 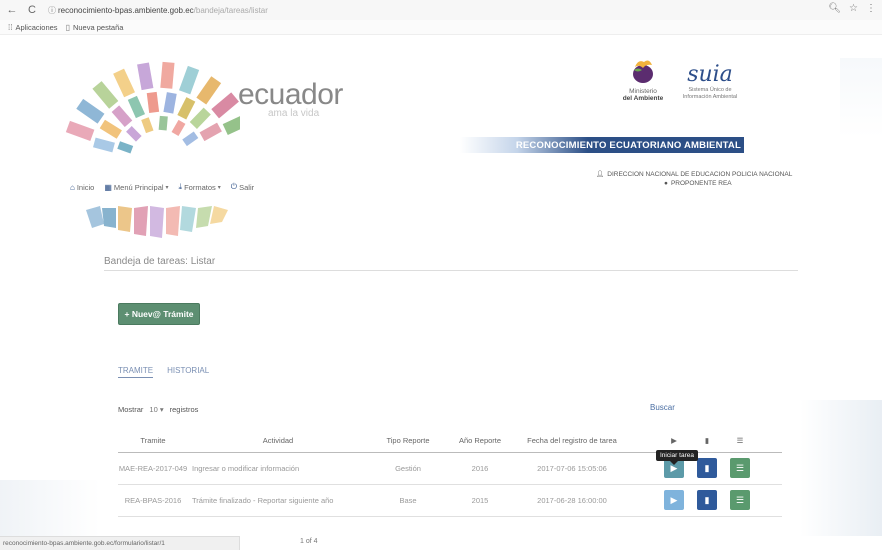 I want to click on role-row: ● PROPONENTE REA, so click(x=716, y=183).